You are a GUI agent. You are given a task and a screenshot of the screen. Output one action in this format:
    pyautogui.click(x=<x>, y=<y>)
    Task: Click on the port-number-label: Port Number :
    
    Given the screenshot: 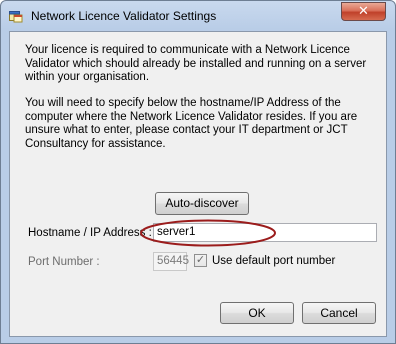 What is the action you would take?
    pyautogui.click(x=64, y=262)
    